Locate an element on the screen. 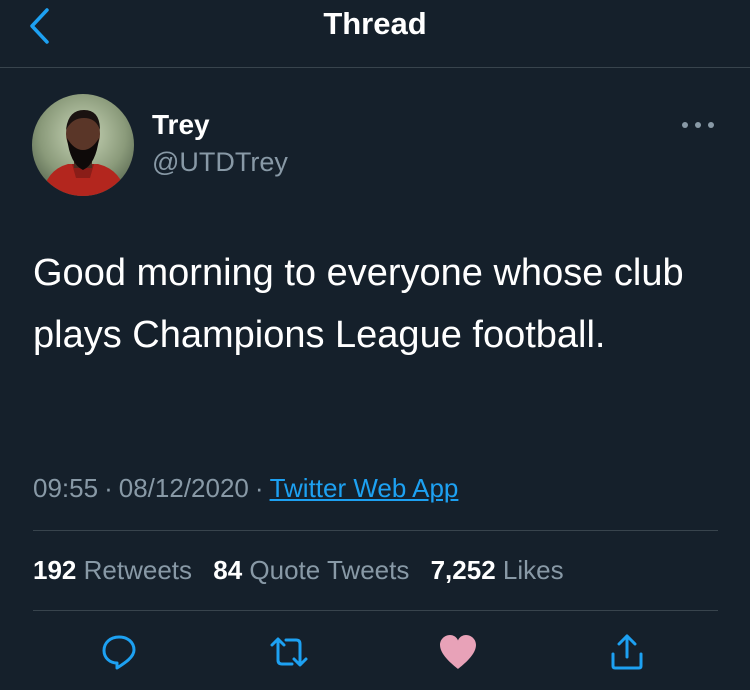 The width and height of the screenshot is (750, 690). retweets-stat: 192 Retweets is located at coordinates (112, 570).